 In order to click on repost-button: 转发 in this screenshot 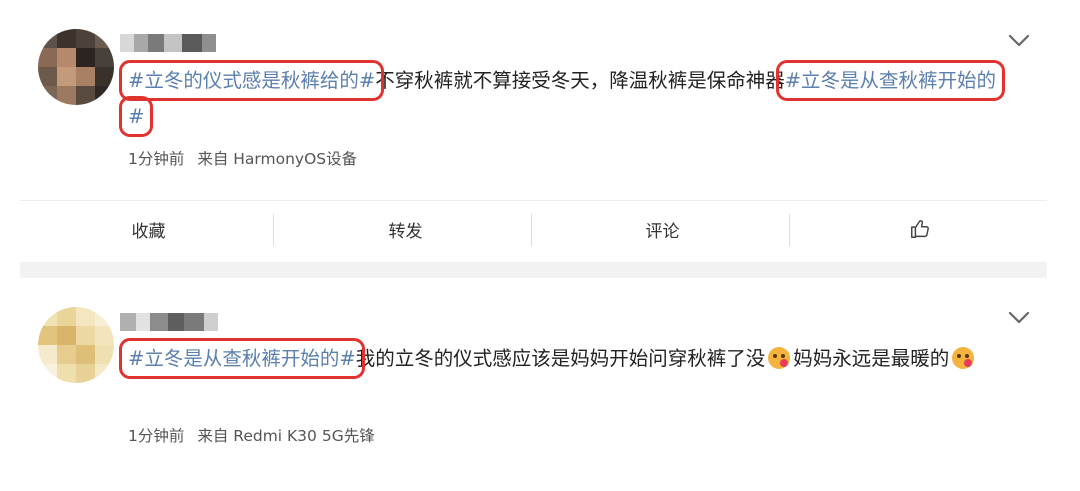, I will do `click(405, 229)`.